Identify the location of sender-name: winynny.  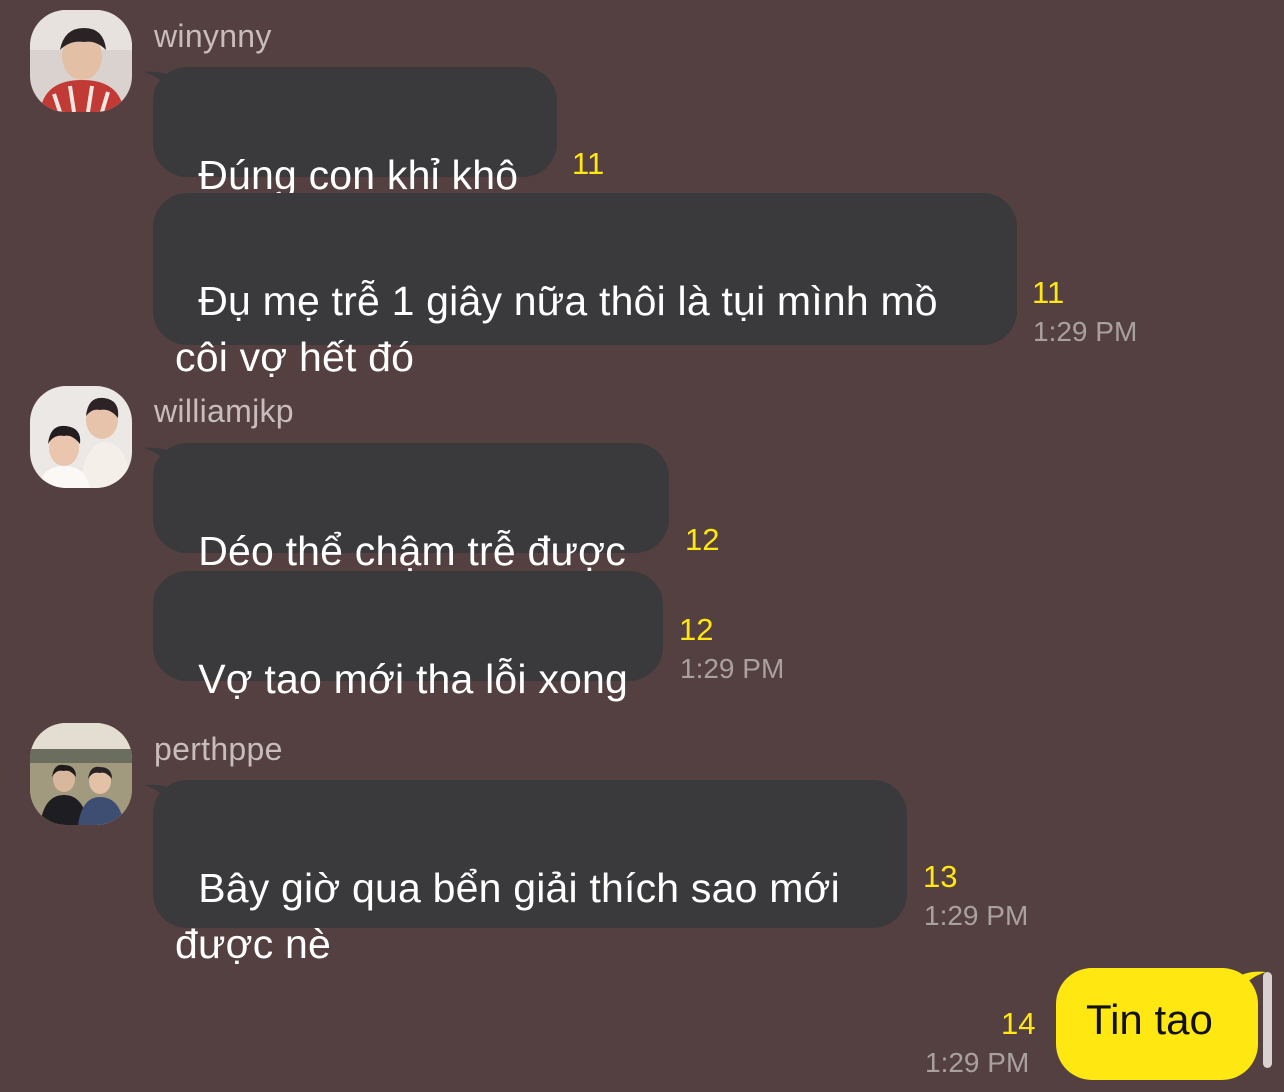
(213, 36).